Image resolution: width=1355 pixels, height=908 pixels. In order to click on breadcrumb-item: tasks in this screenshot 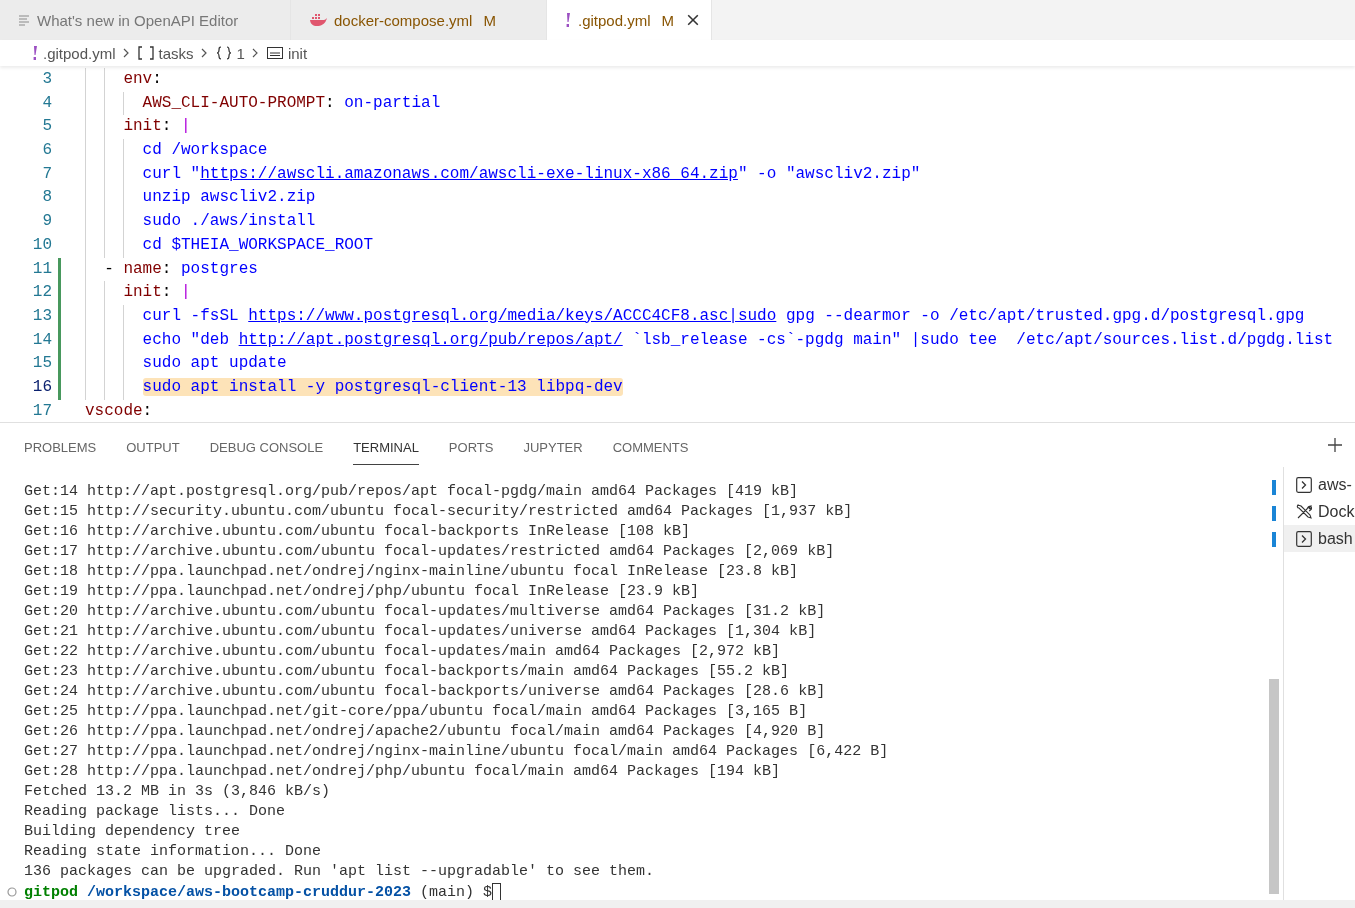, I will do `click(176, 53)`.